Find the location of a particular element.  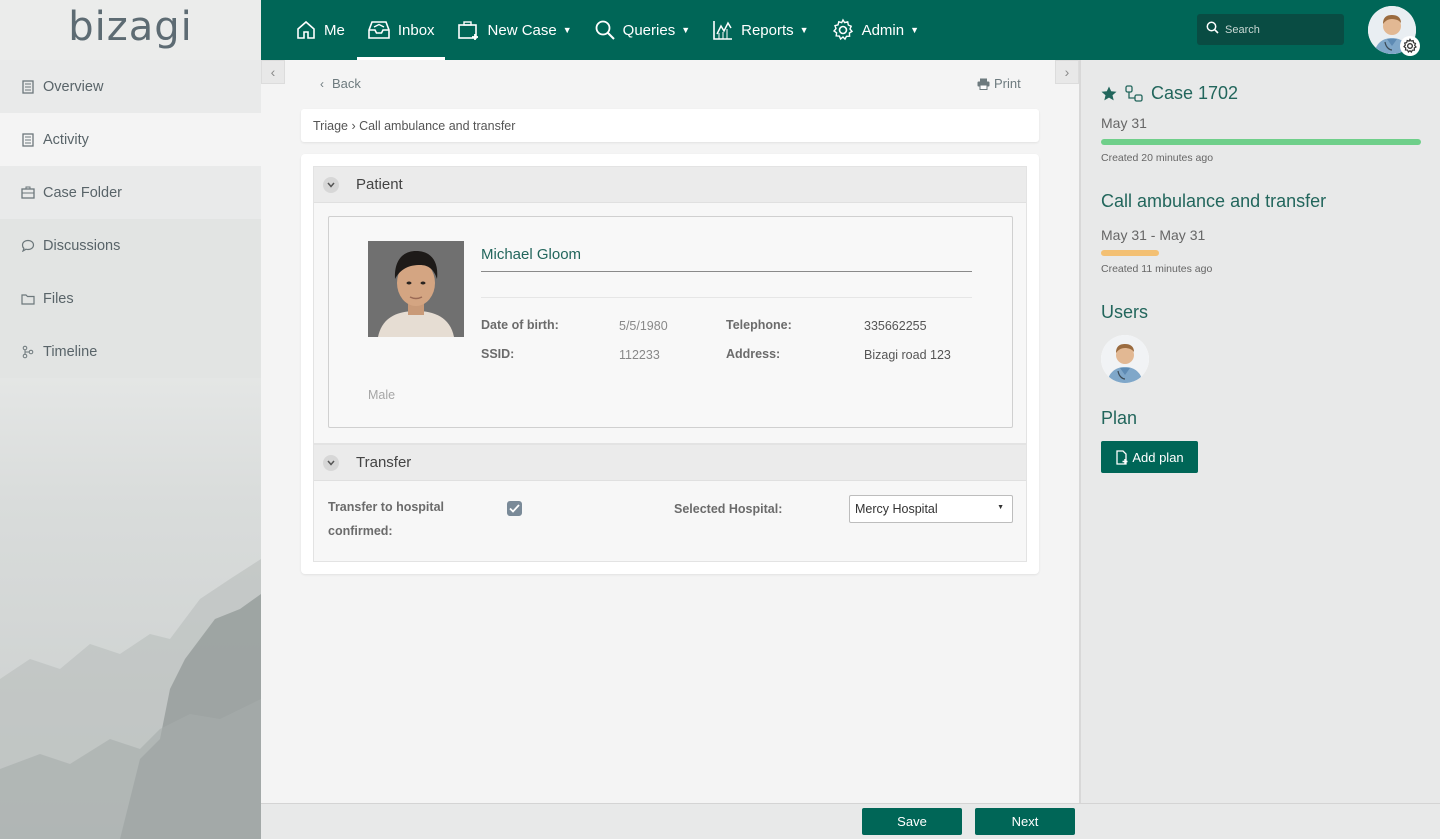

menu-item-inbox: Inbox is located at coordinates (400, 30).